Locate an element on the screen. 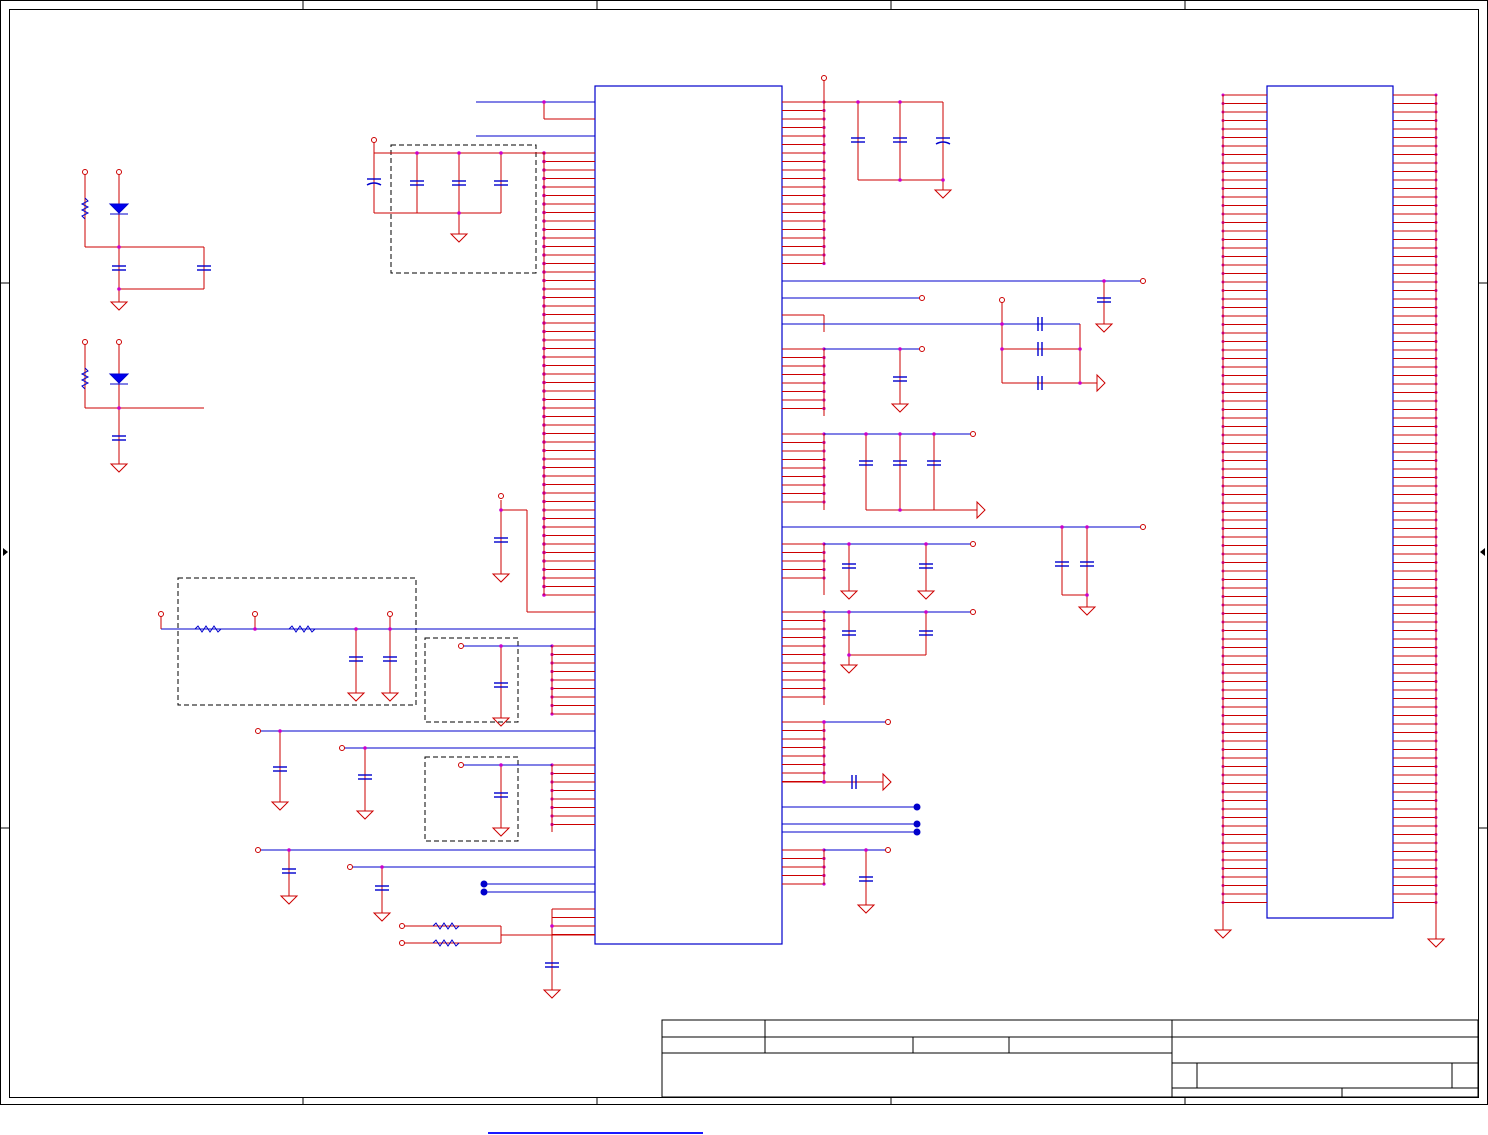 The height and width of the screenshot is (1135, 1488). decoupling-group-right-top is located at coordinates (883, 172).